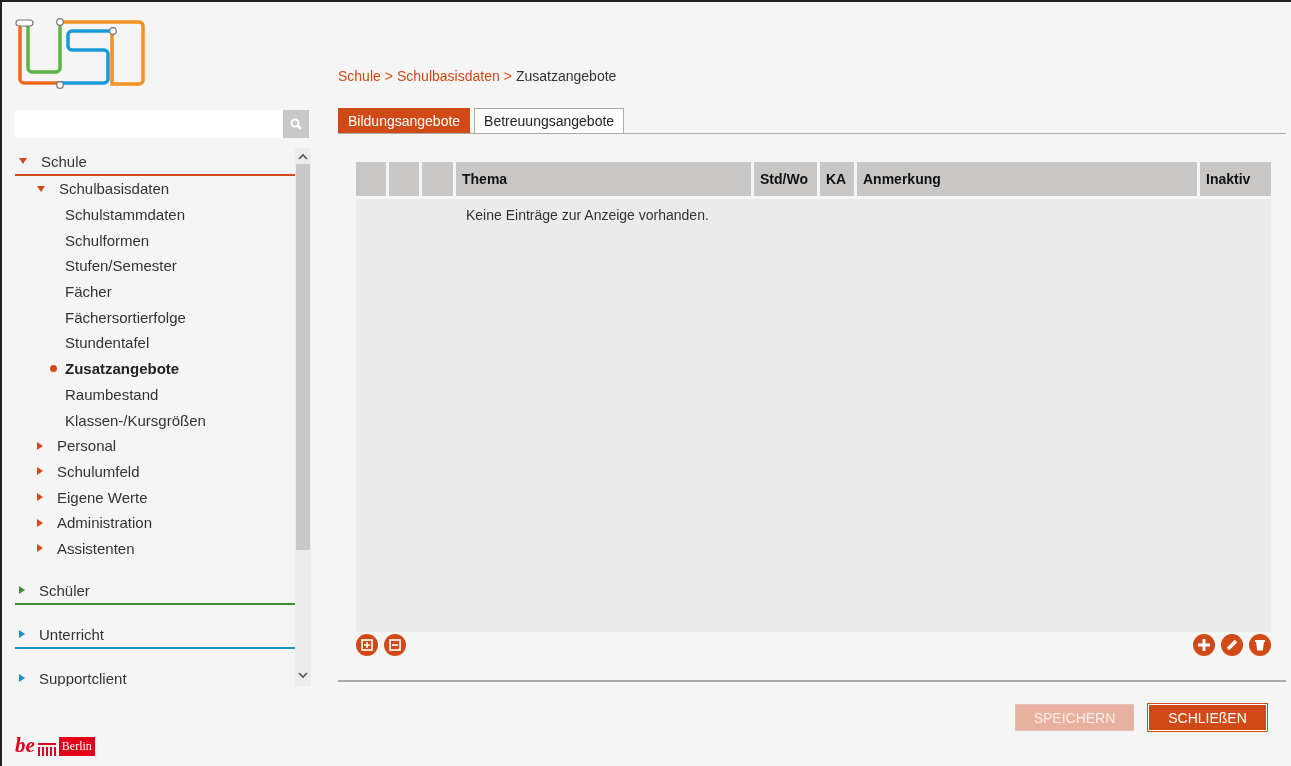  What do you see at coordinates (785, 179) in the screenshot?
I see `column-header: Std/Wo` at bounding box center [785, 179].